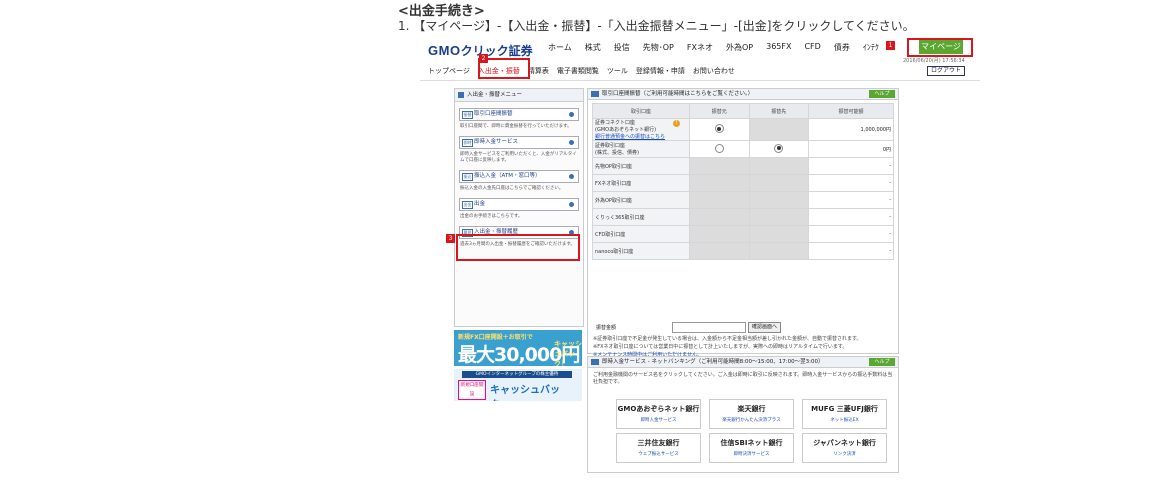  I want to click on highlight-withdraw, so click(518, 247).